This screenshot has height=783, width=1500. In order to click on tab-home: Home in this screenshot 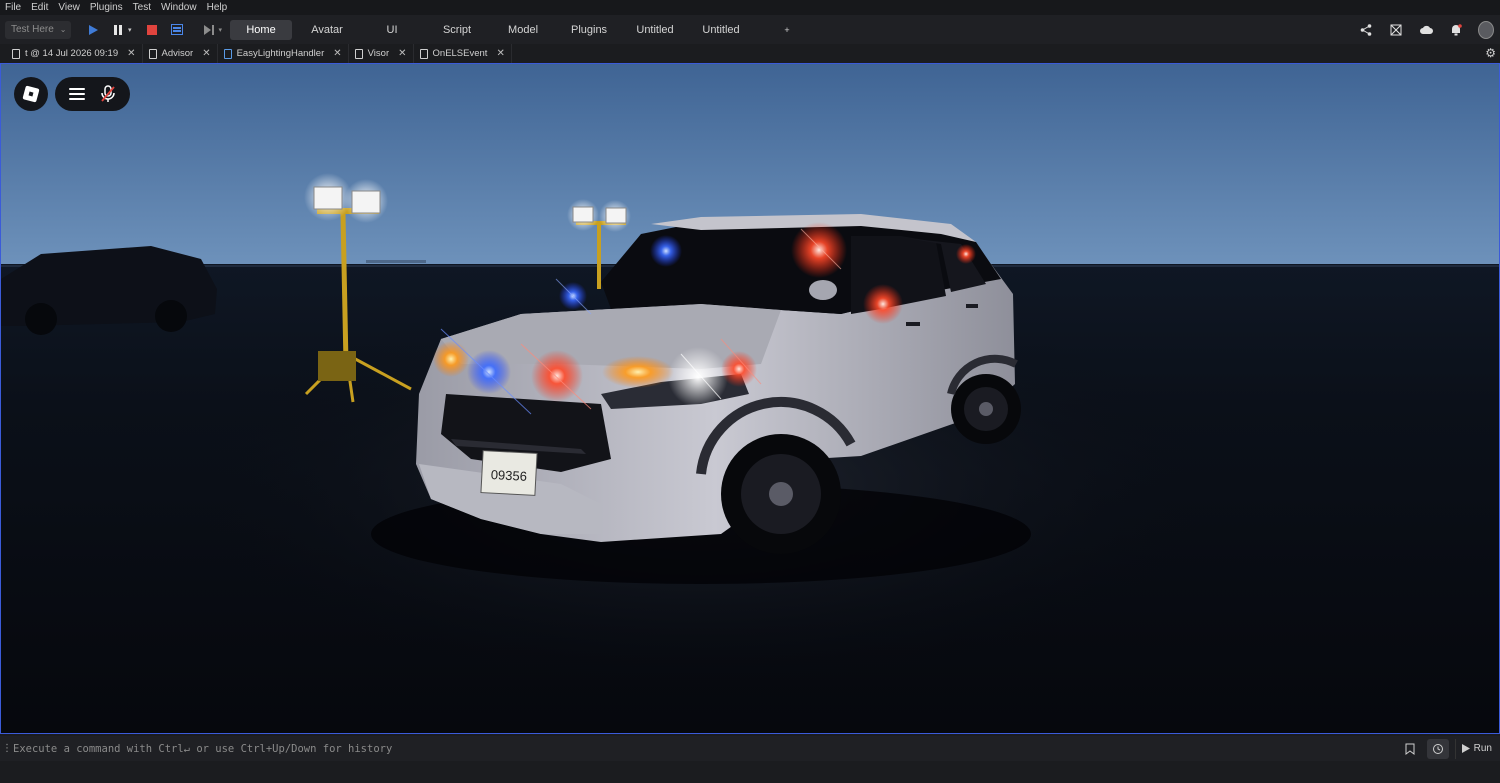, I will do `click(261, 29)`.